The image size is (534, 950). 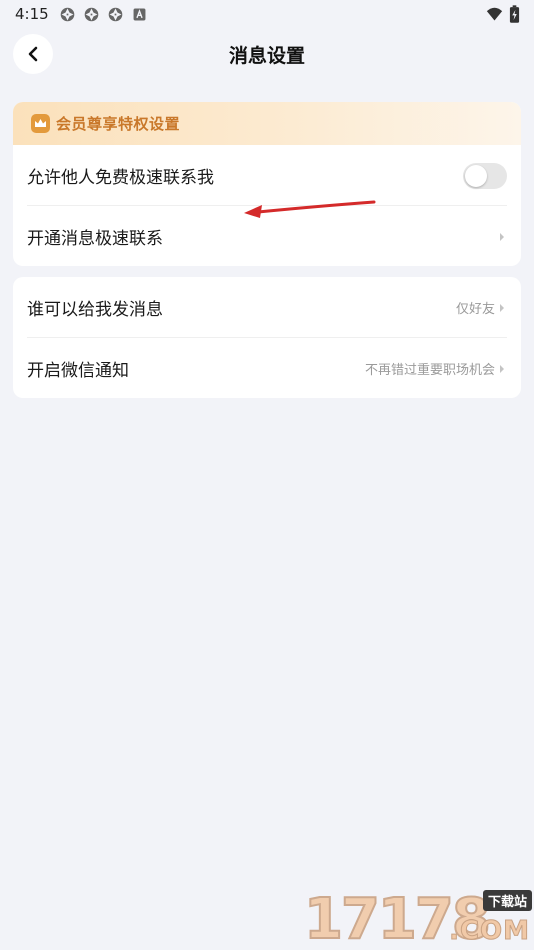 I want to click on vip-banner: 会员尊享特权设置, so click(x=267, y=123).